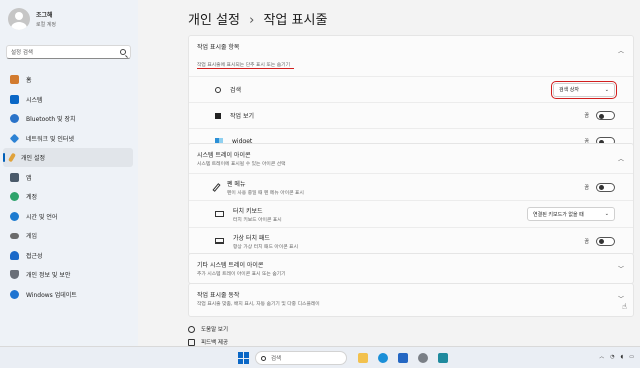 This screenshot has height=368, width=640. I want to click on get-help-link: 도움말 보기, so click(208, 329).